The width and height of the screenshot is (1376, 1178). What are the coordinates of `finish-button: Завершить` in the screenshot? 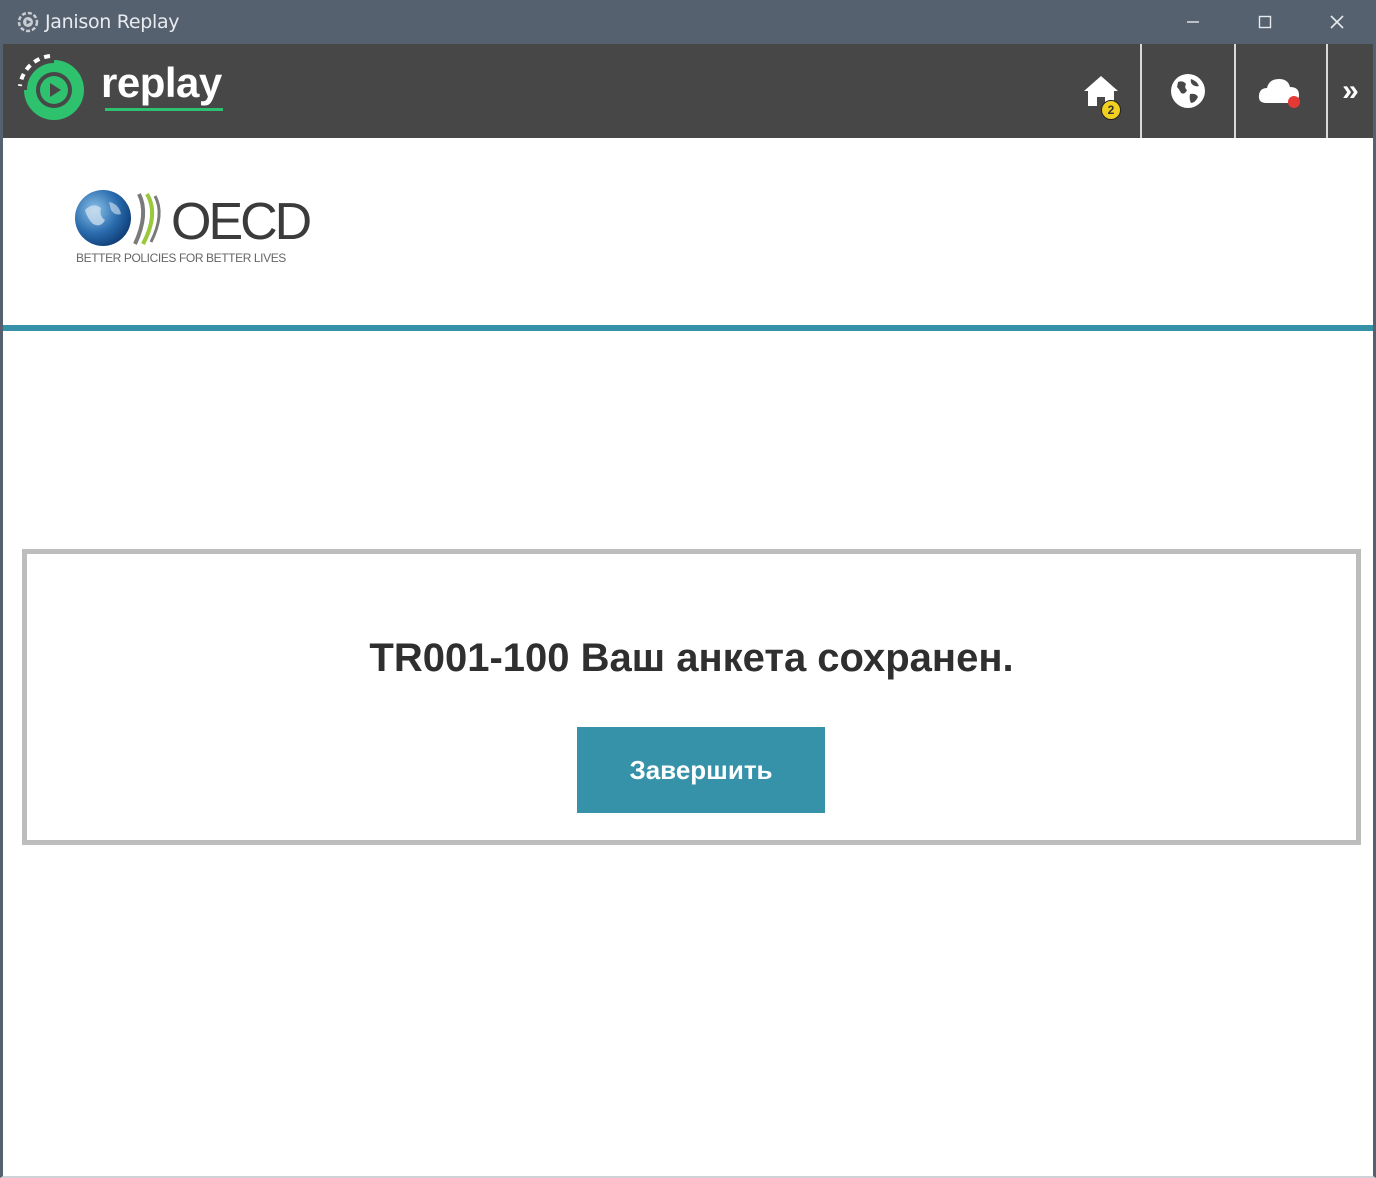 It's located at (701, 770).